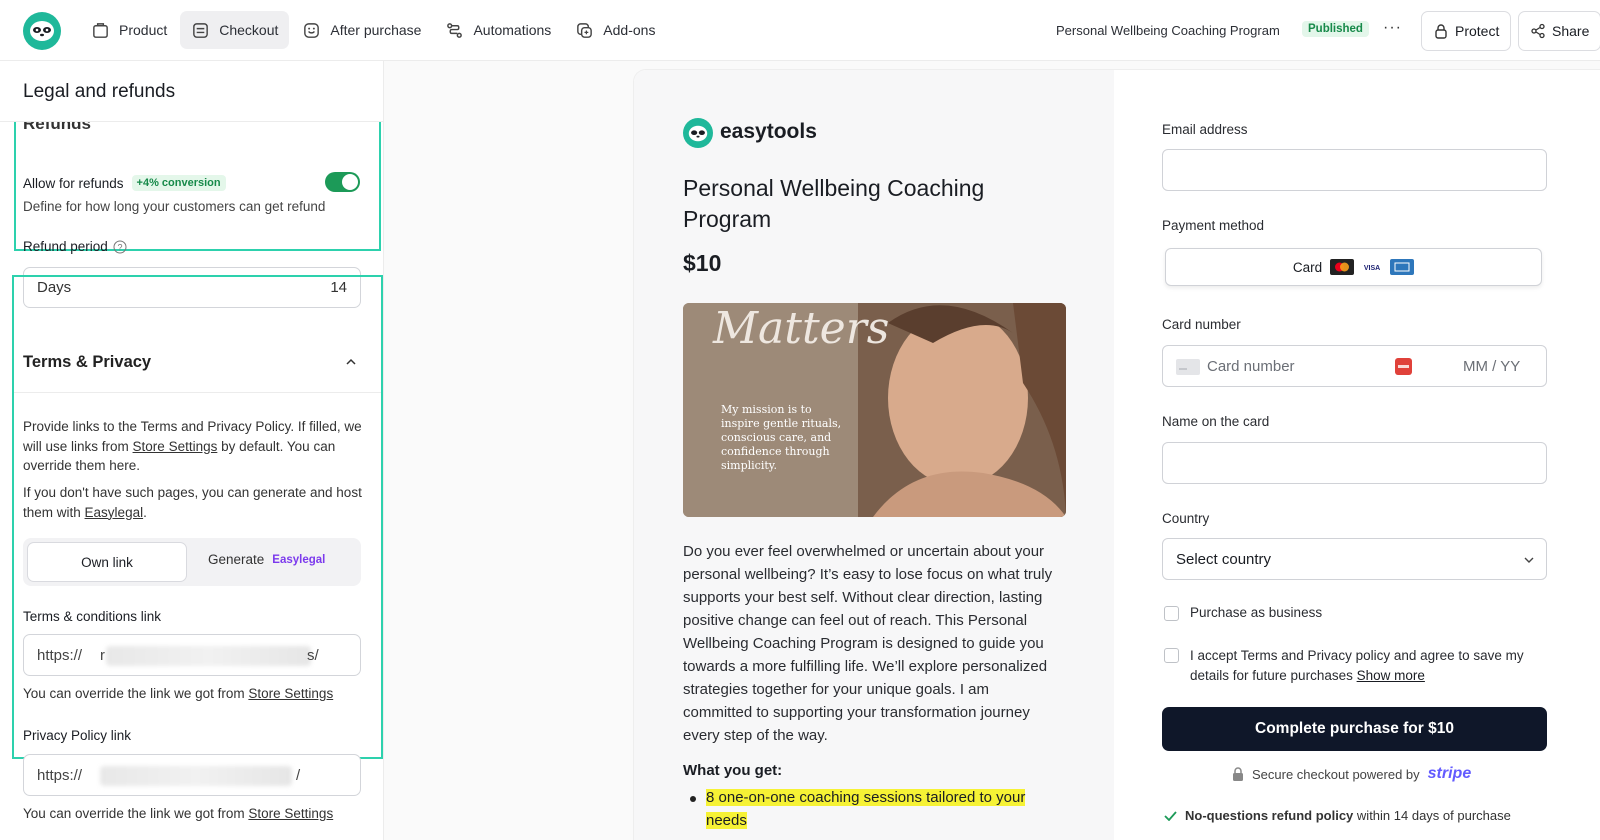 This screenshot has width=1600, height=840. What do you see at coordinates (1171, 613) in the screenshot?
I see `business-checkbox` at bounding box center [1171, 613].